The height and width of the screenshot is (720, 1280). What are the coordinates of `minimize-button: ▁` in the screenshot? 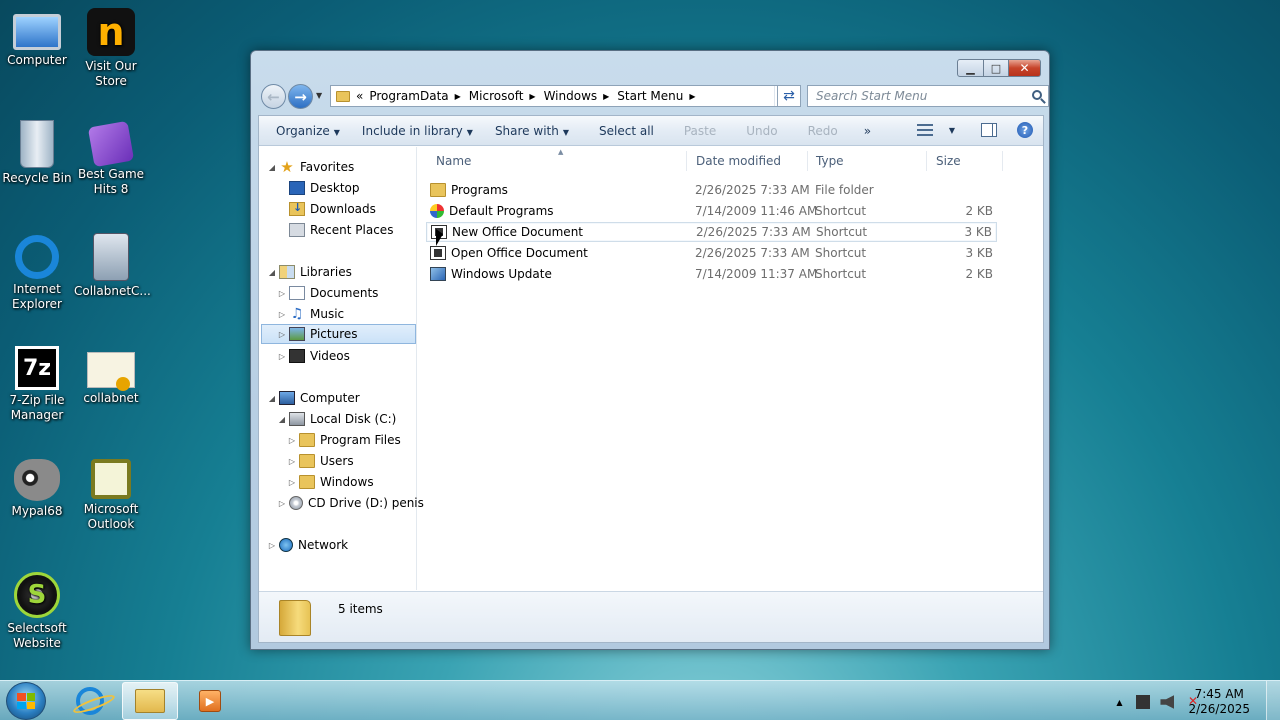 It's located at (970, 68).